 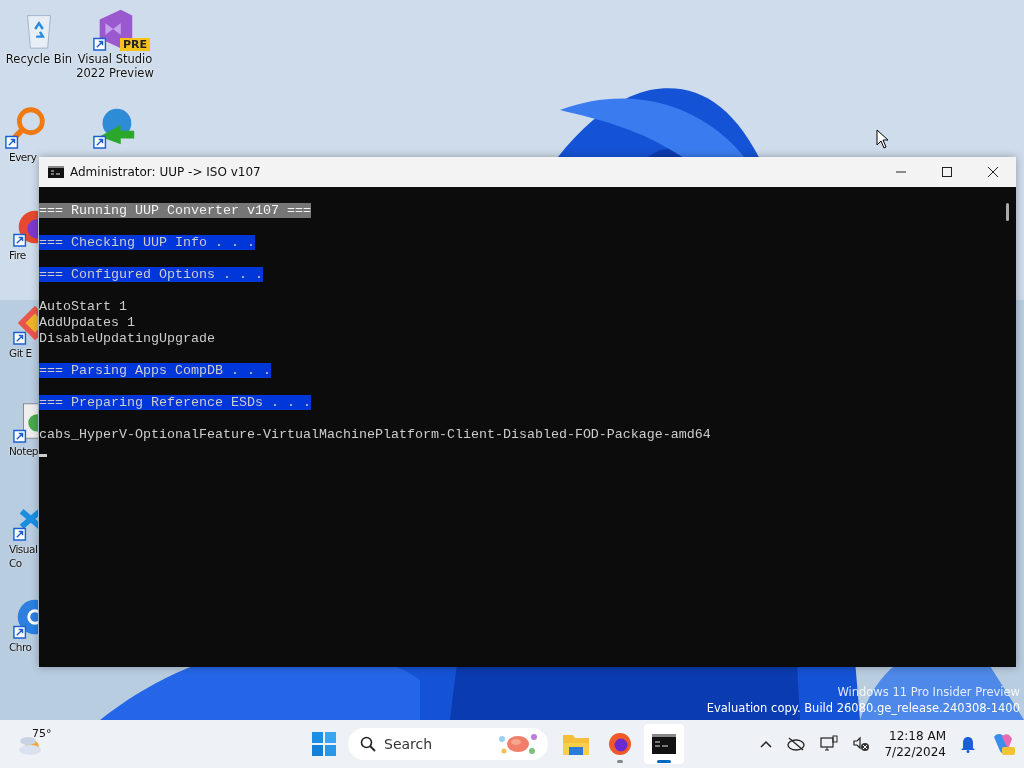 What do you see at coordinates (42, 733) in the screenshot?
I see `temperature: 75°` at bounding box center [42, 733].